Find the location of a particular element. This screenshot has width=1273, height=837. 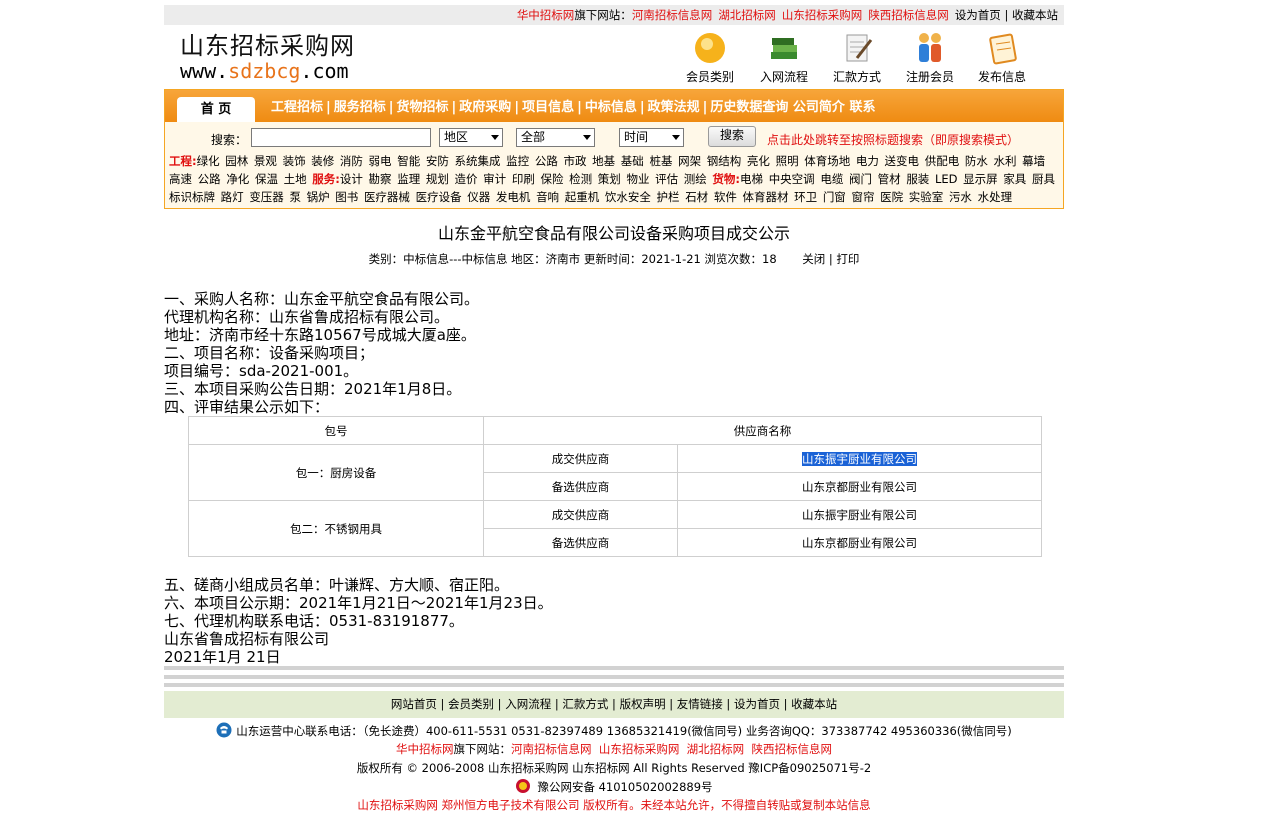

category-link: LED is located at coordinates (946, 179).